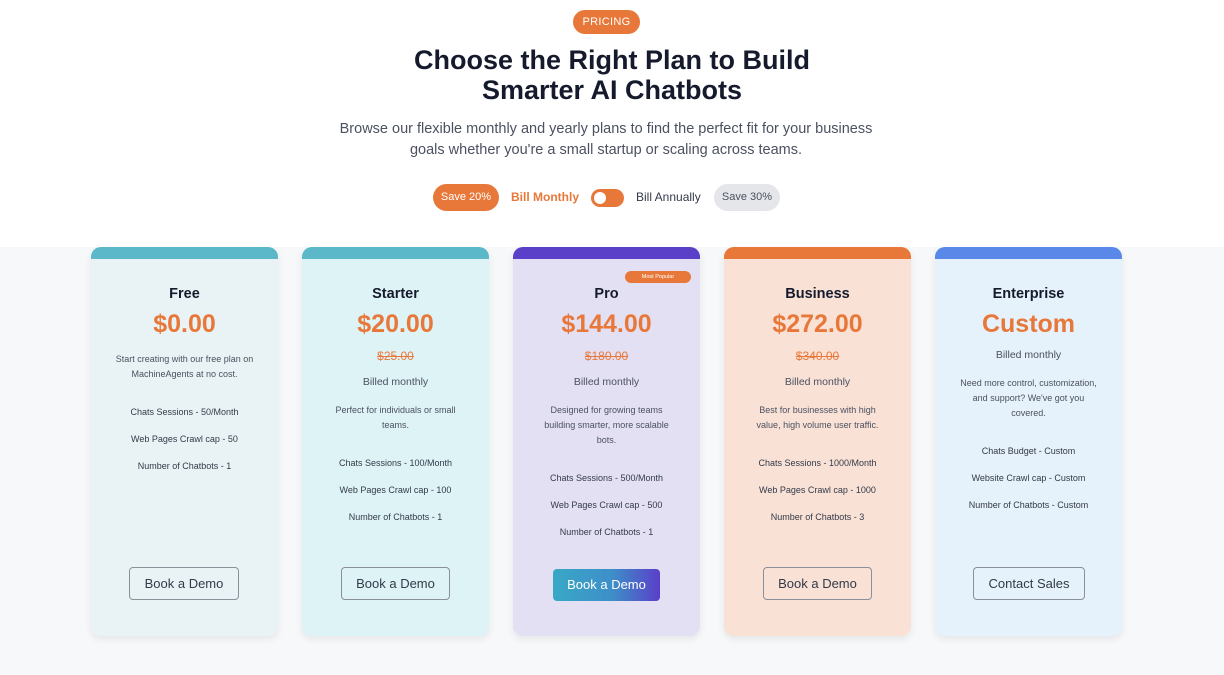 Image resolution: width=1224 pixels, height=675 pixels. What do you see at coordinates (817, 517) in the screenshot?
I see `plan-feature: Number of Chatbots - 3` at bounding box center [817, 517].